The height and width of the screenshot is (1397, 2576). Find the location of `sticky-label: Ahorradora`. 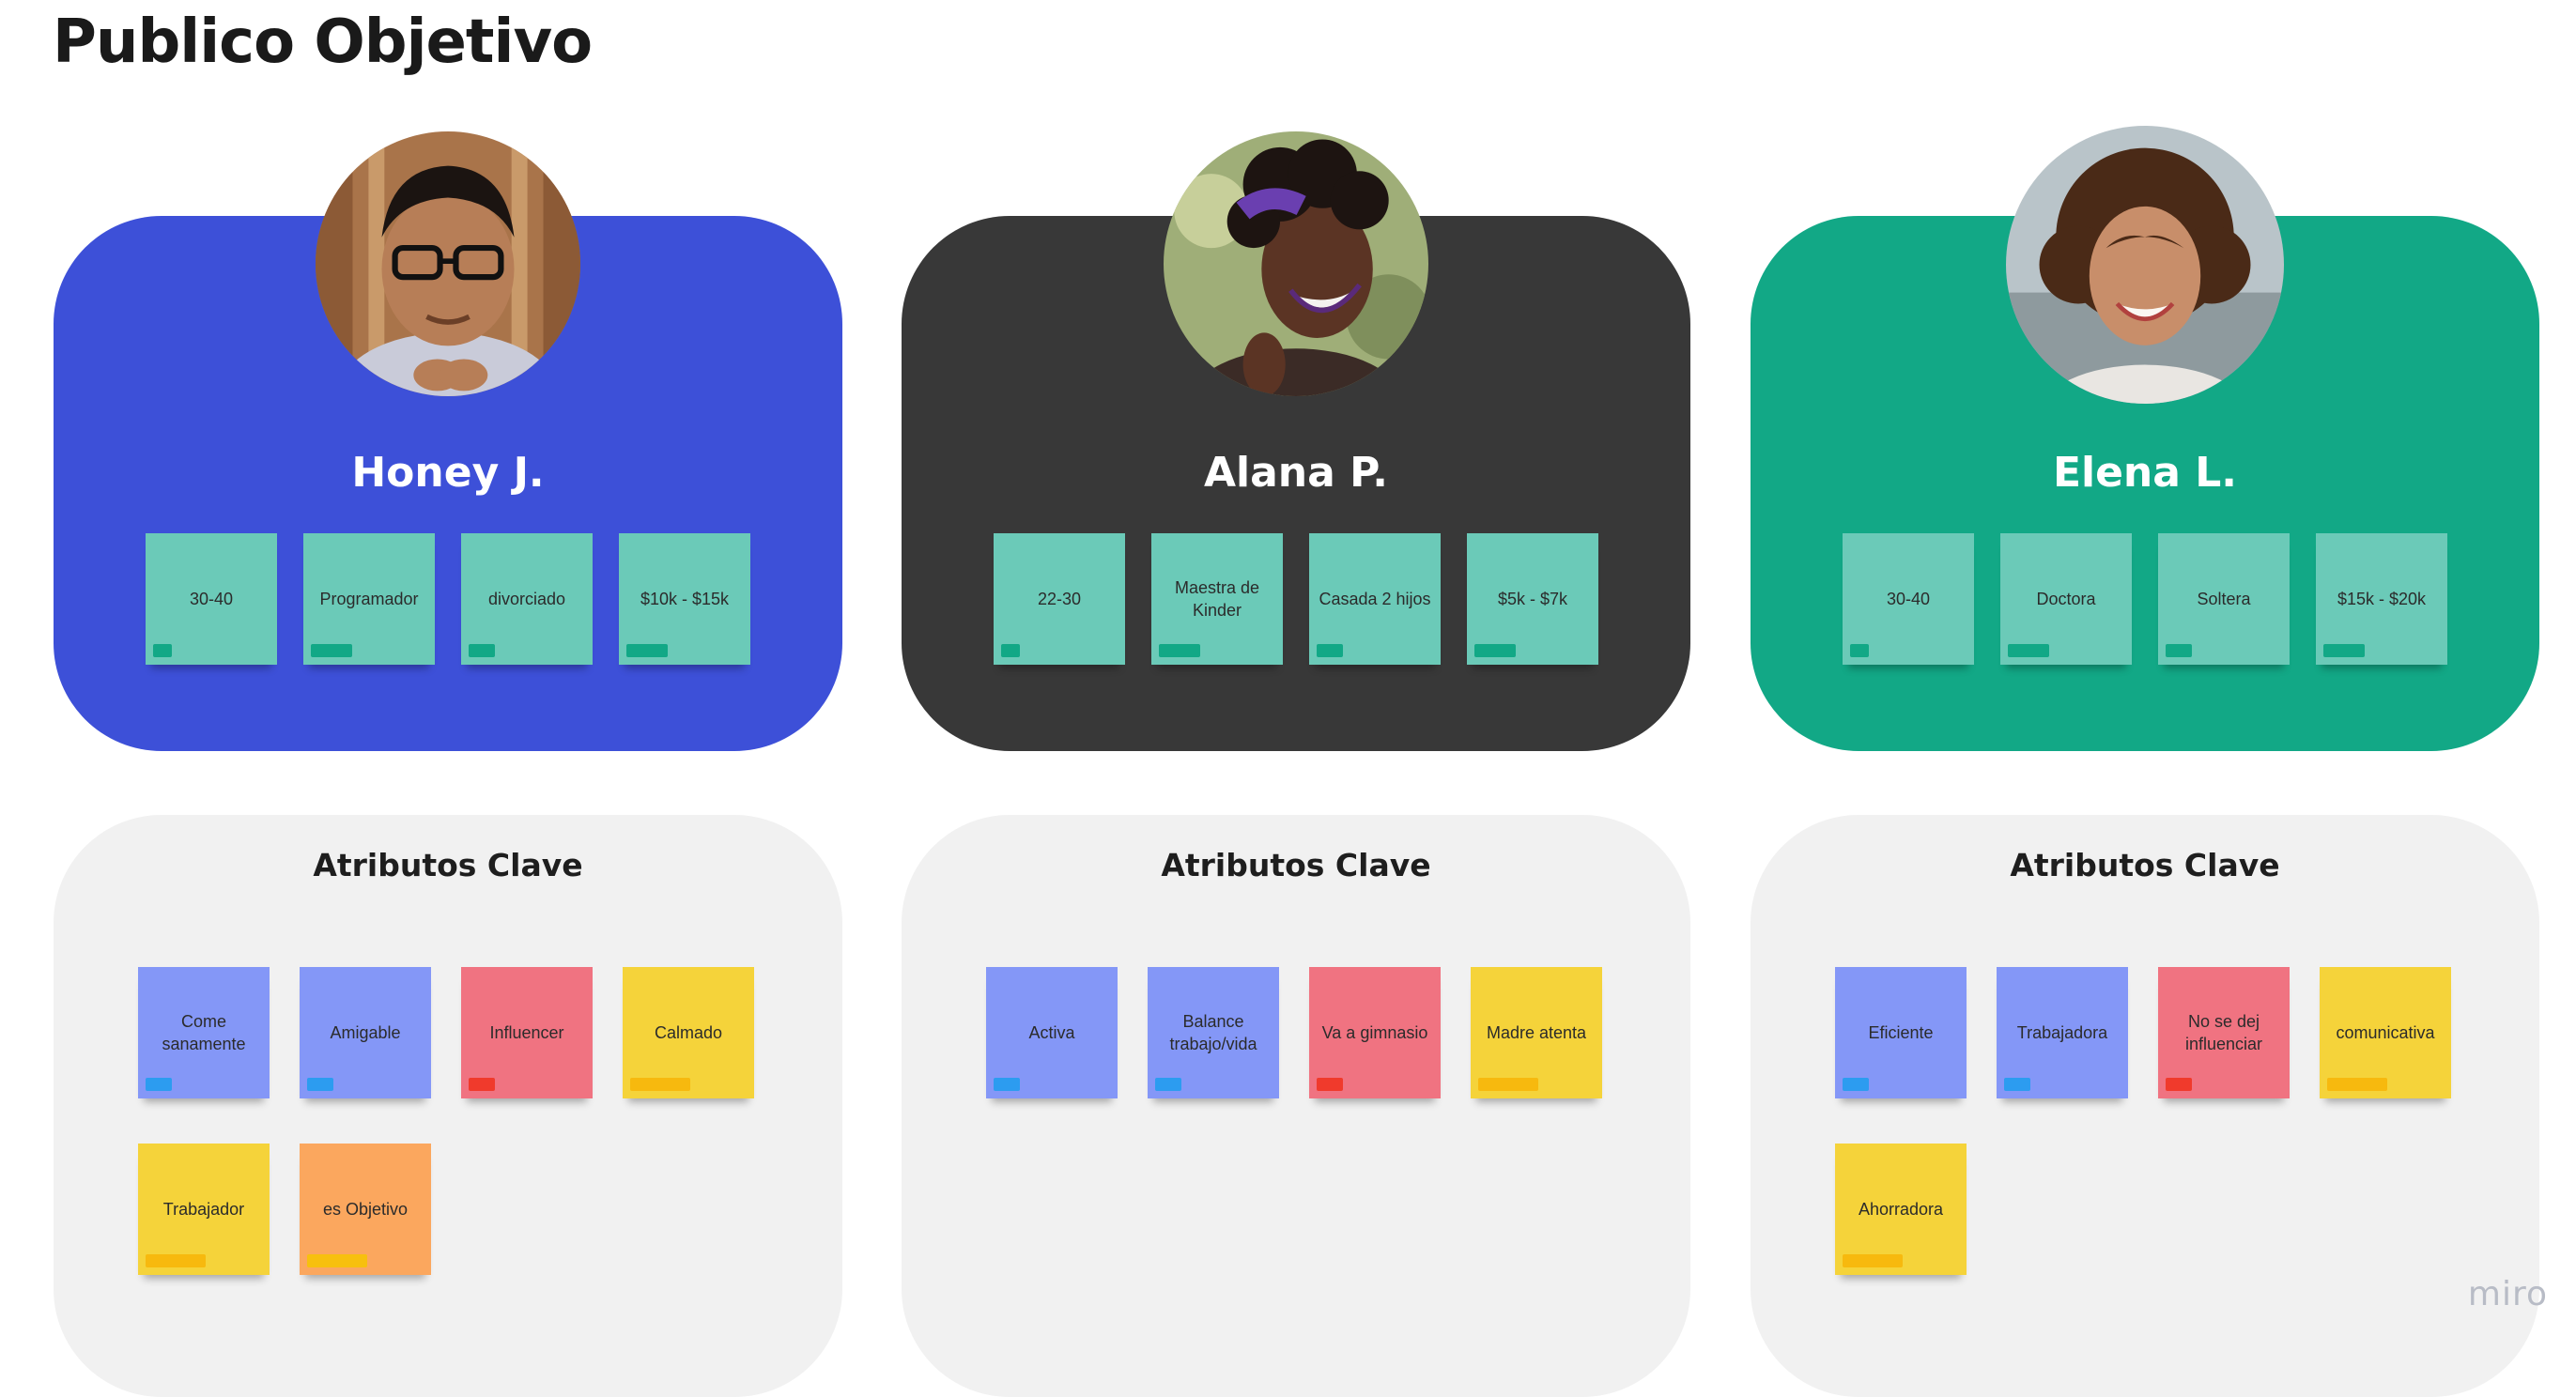

sticky-label: Ahorradora is located at coordinates (1901, 1209).